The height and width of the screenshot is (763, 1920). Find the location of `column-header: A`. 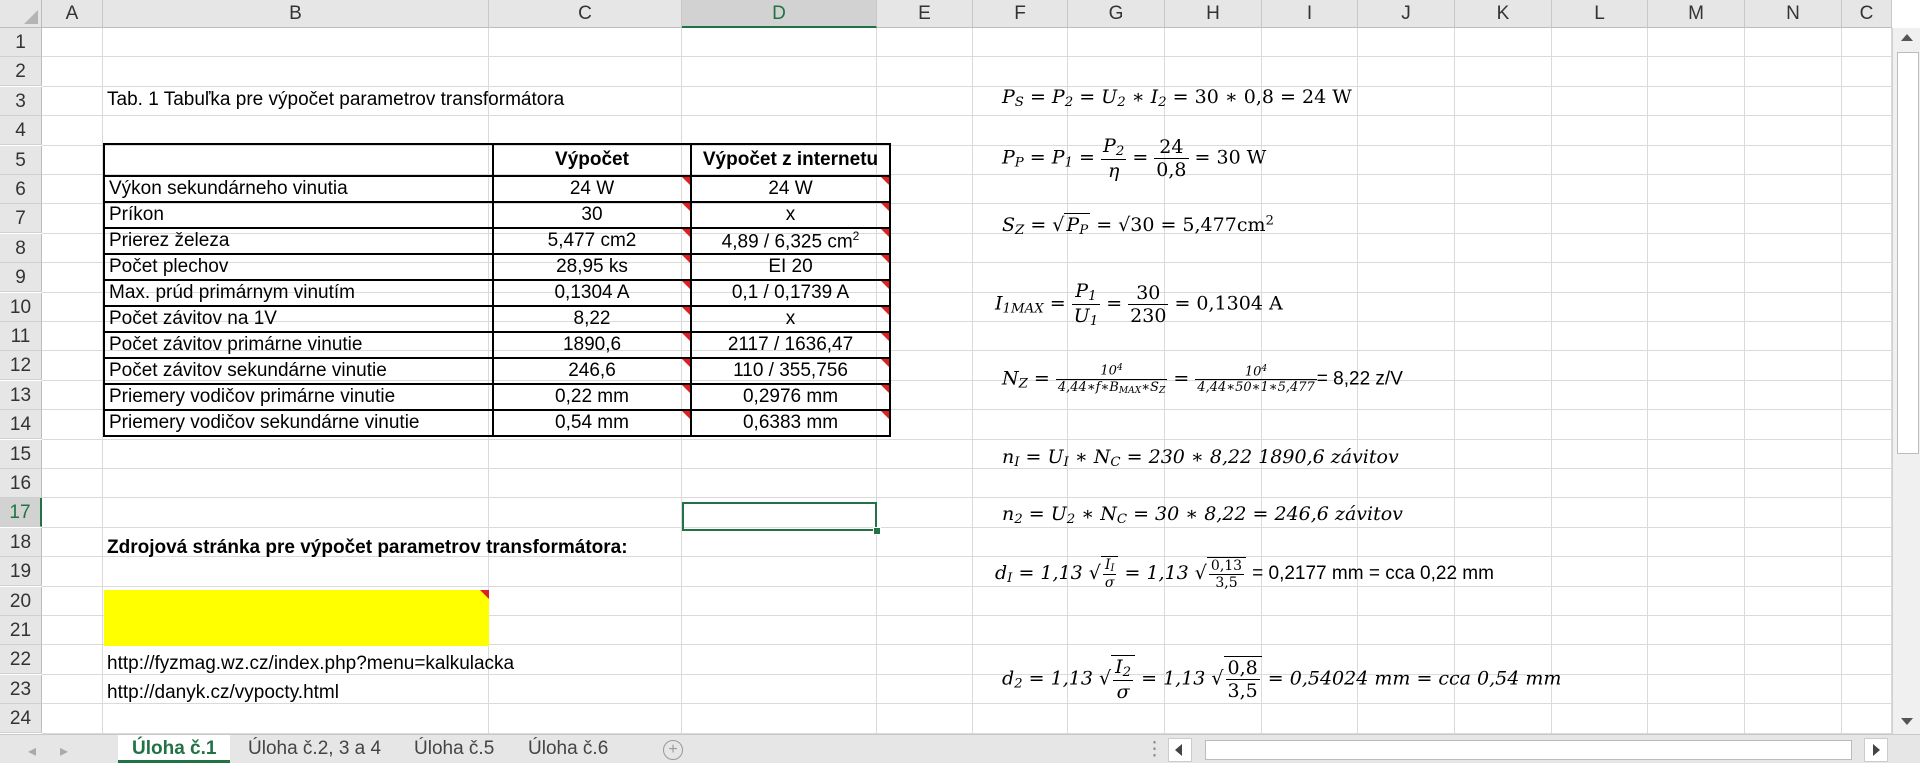

column-header: A is located at coordinates (72, 14).